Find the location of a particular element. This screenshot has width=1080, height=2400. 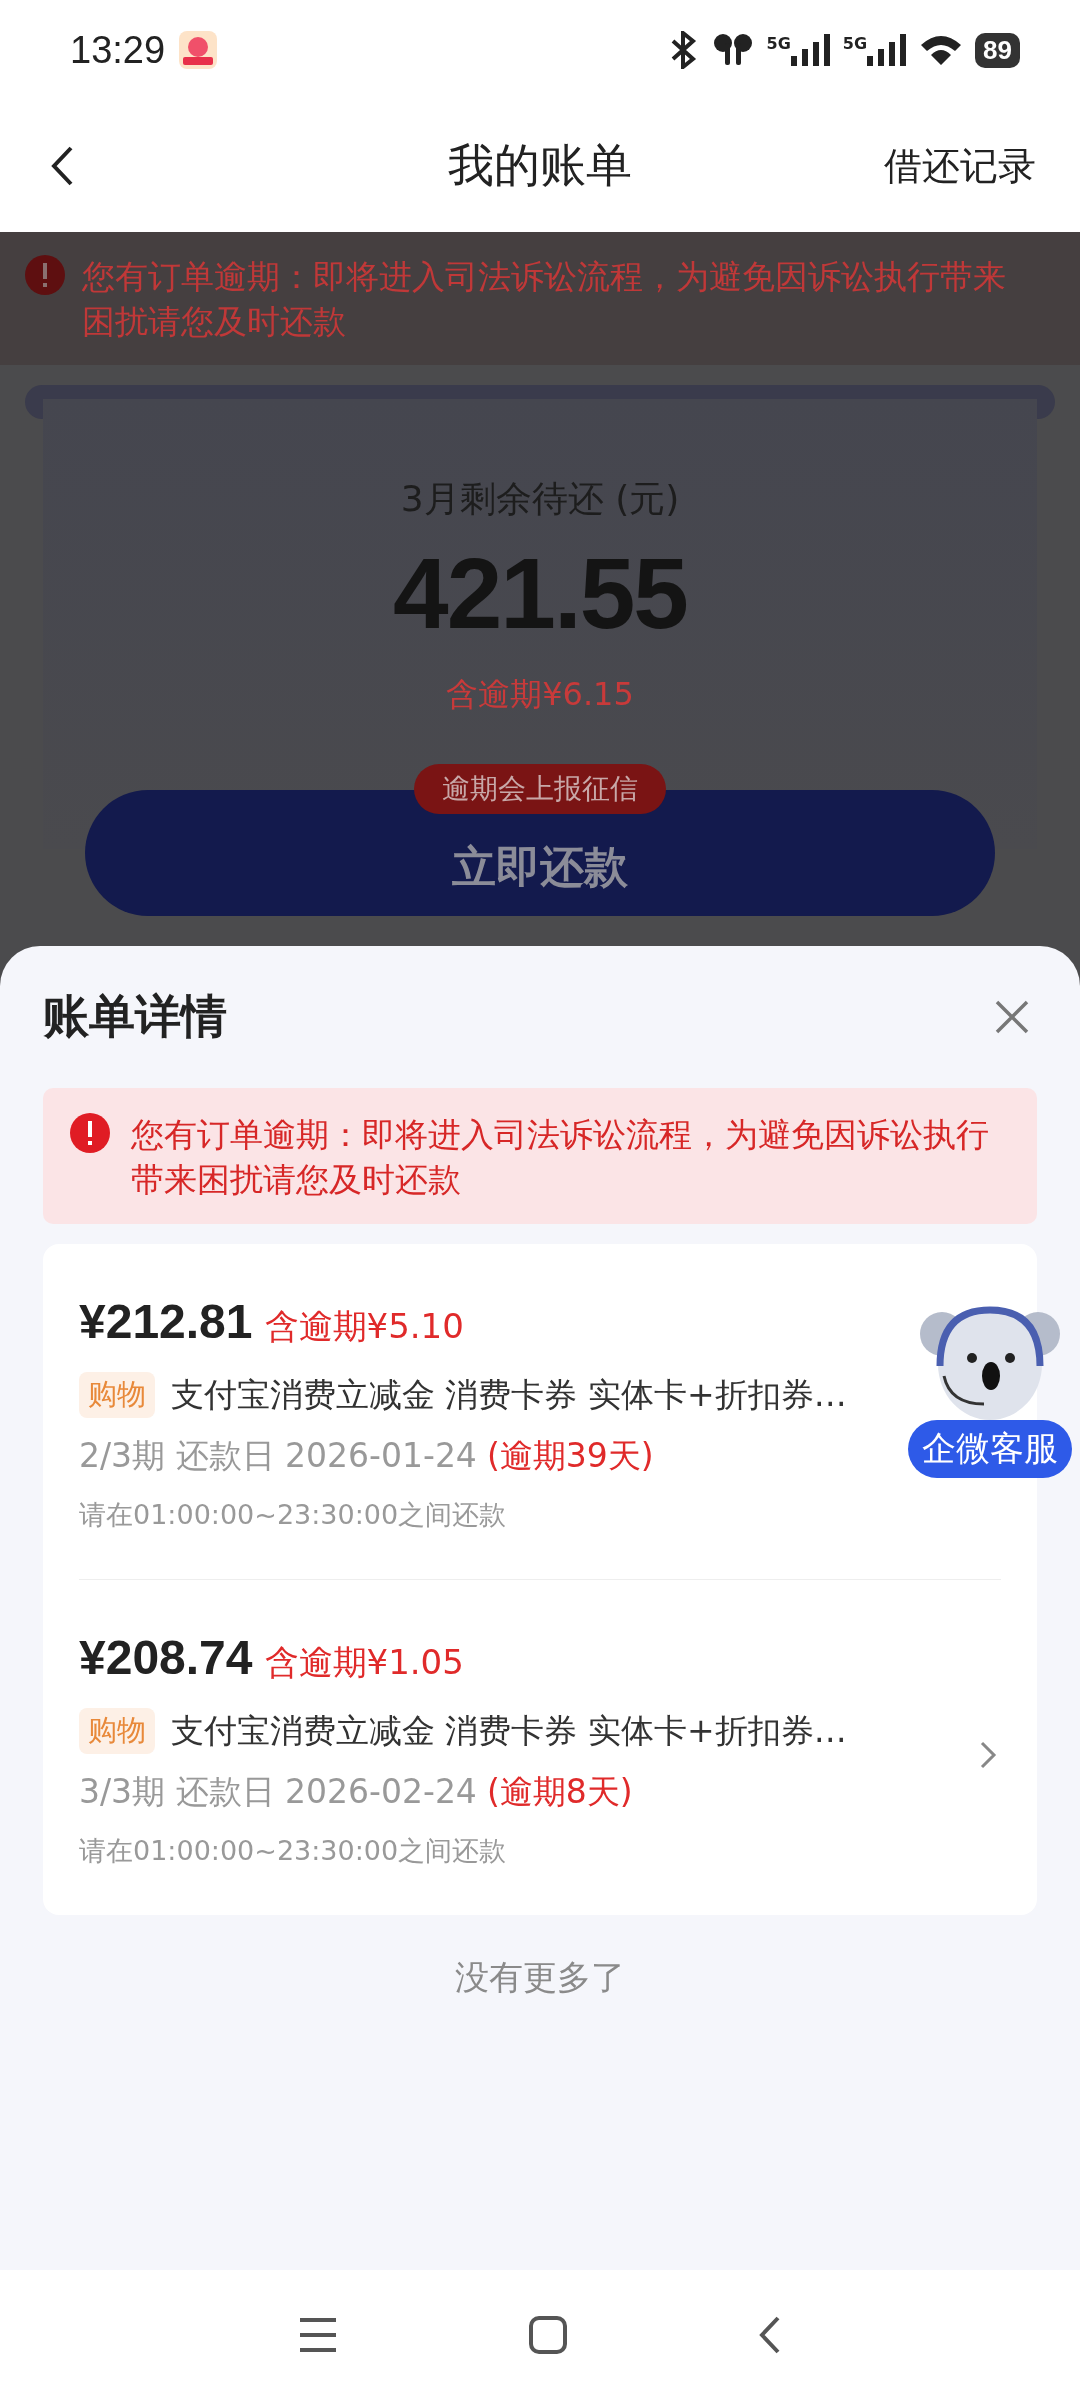

bill-amount: ¥208.74 is located at coordinates (166, 1657).